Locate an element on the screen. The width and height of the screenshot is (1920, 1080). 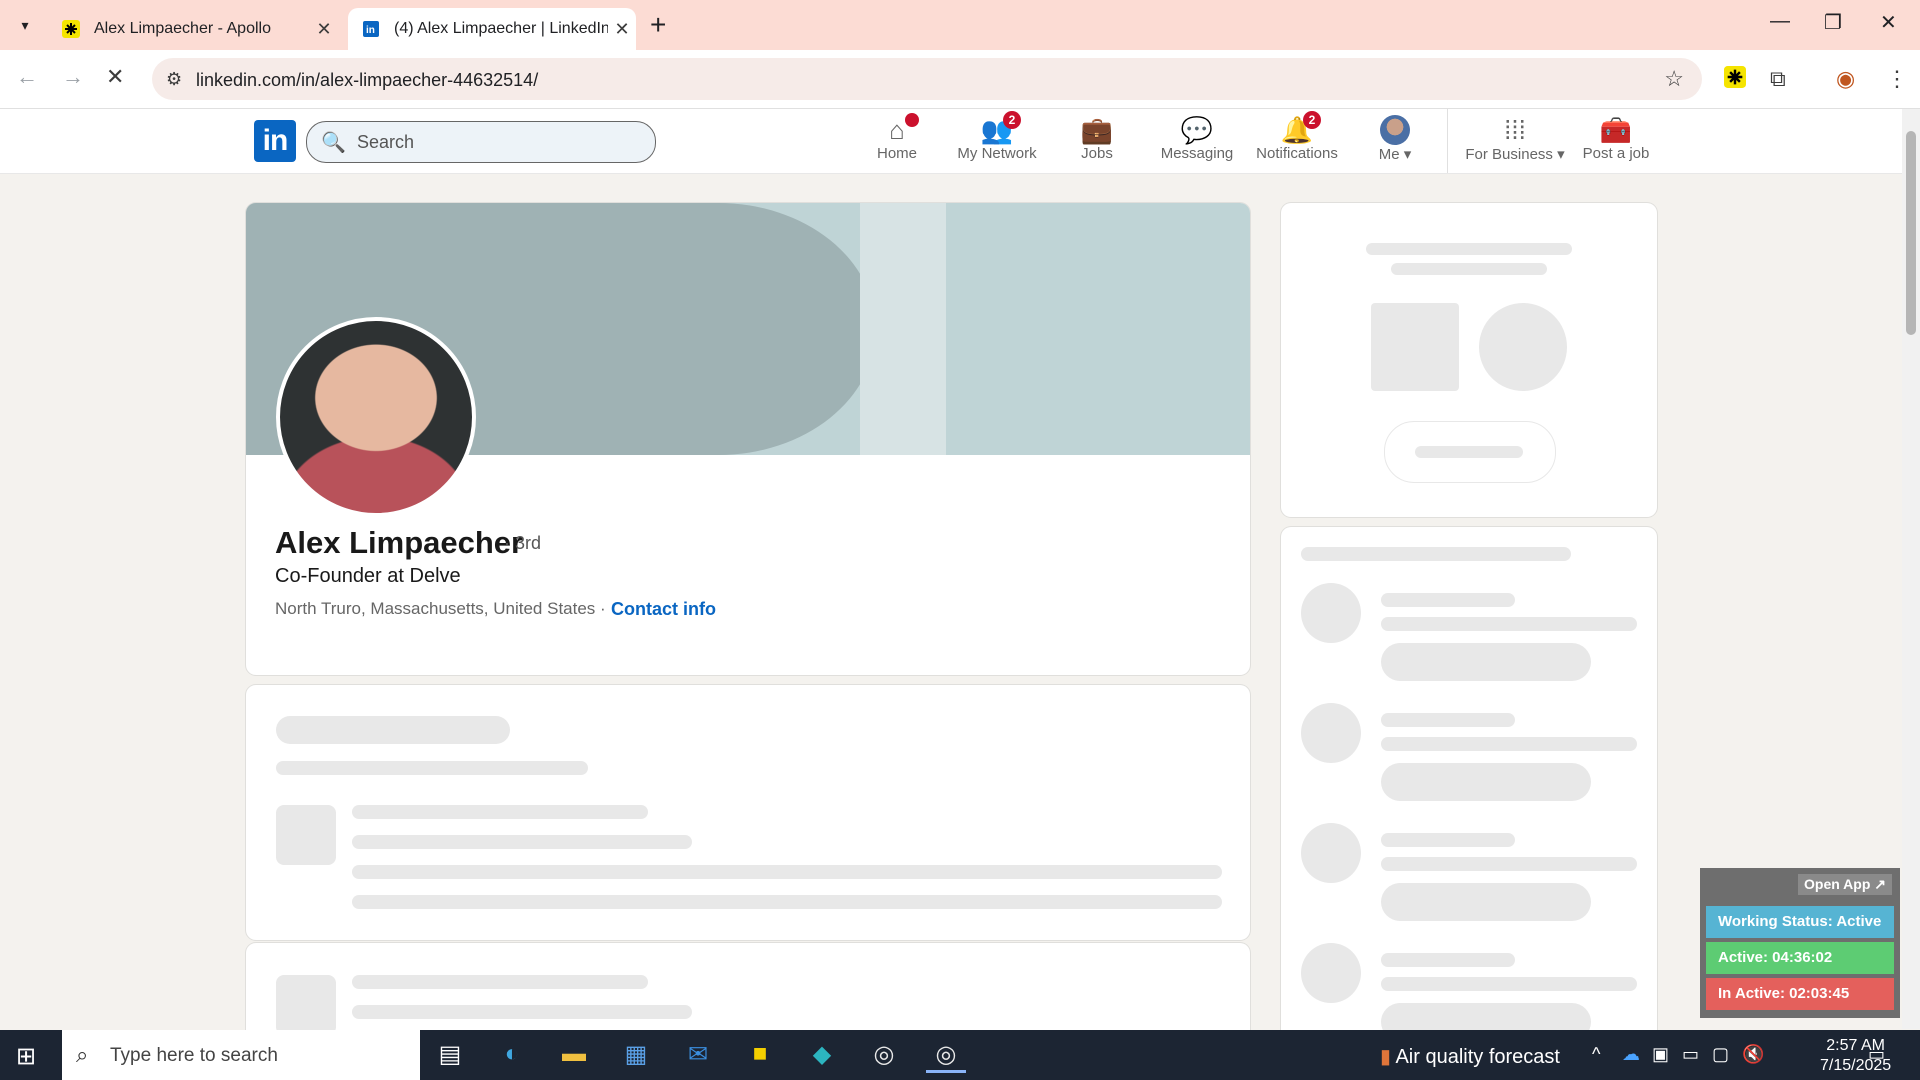
briefcase-icon: 💼 is located at coordinates (1097, 130).